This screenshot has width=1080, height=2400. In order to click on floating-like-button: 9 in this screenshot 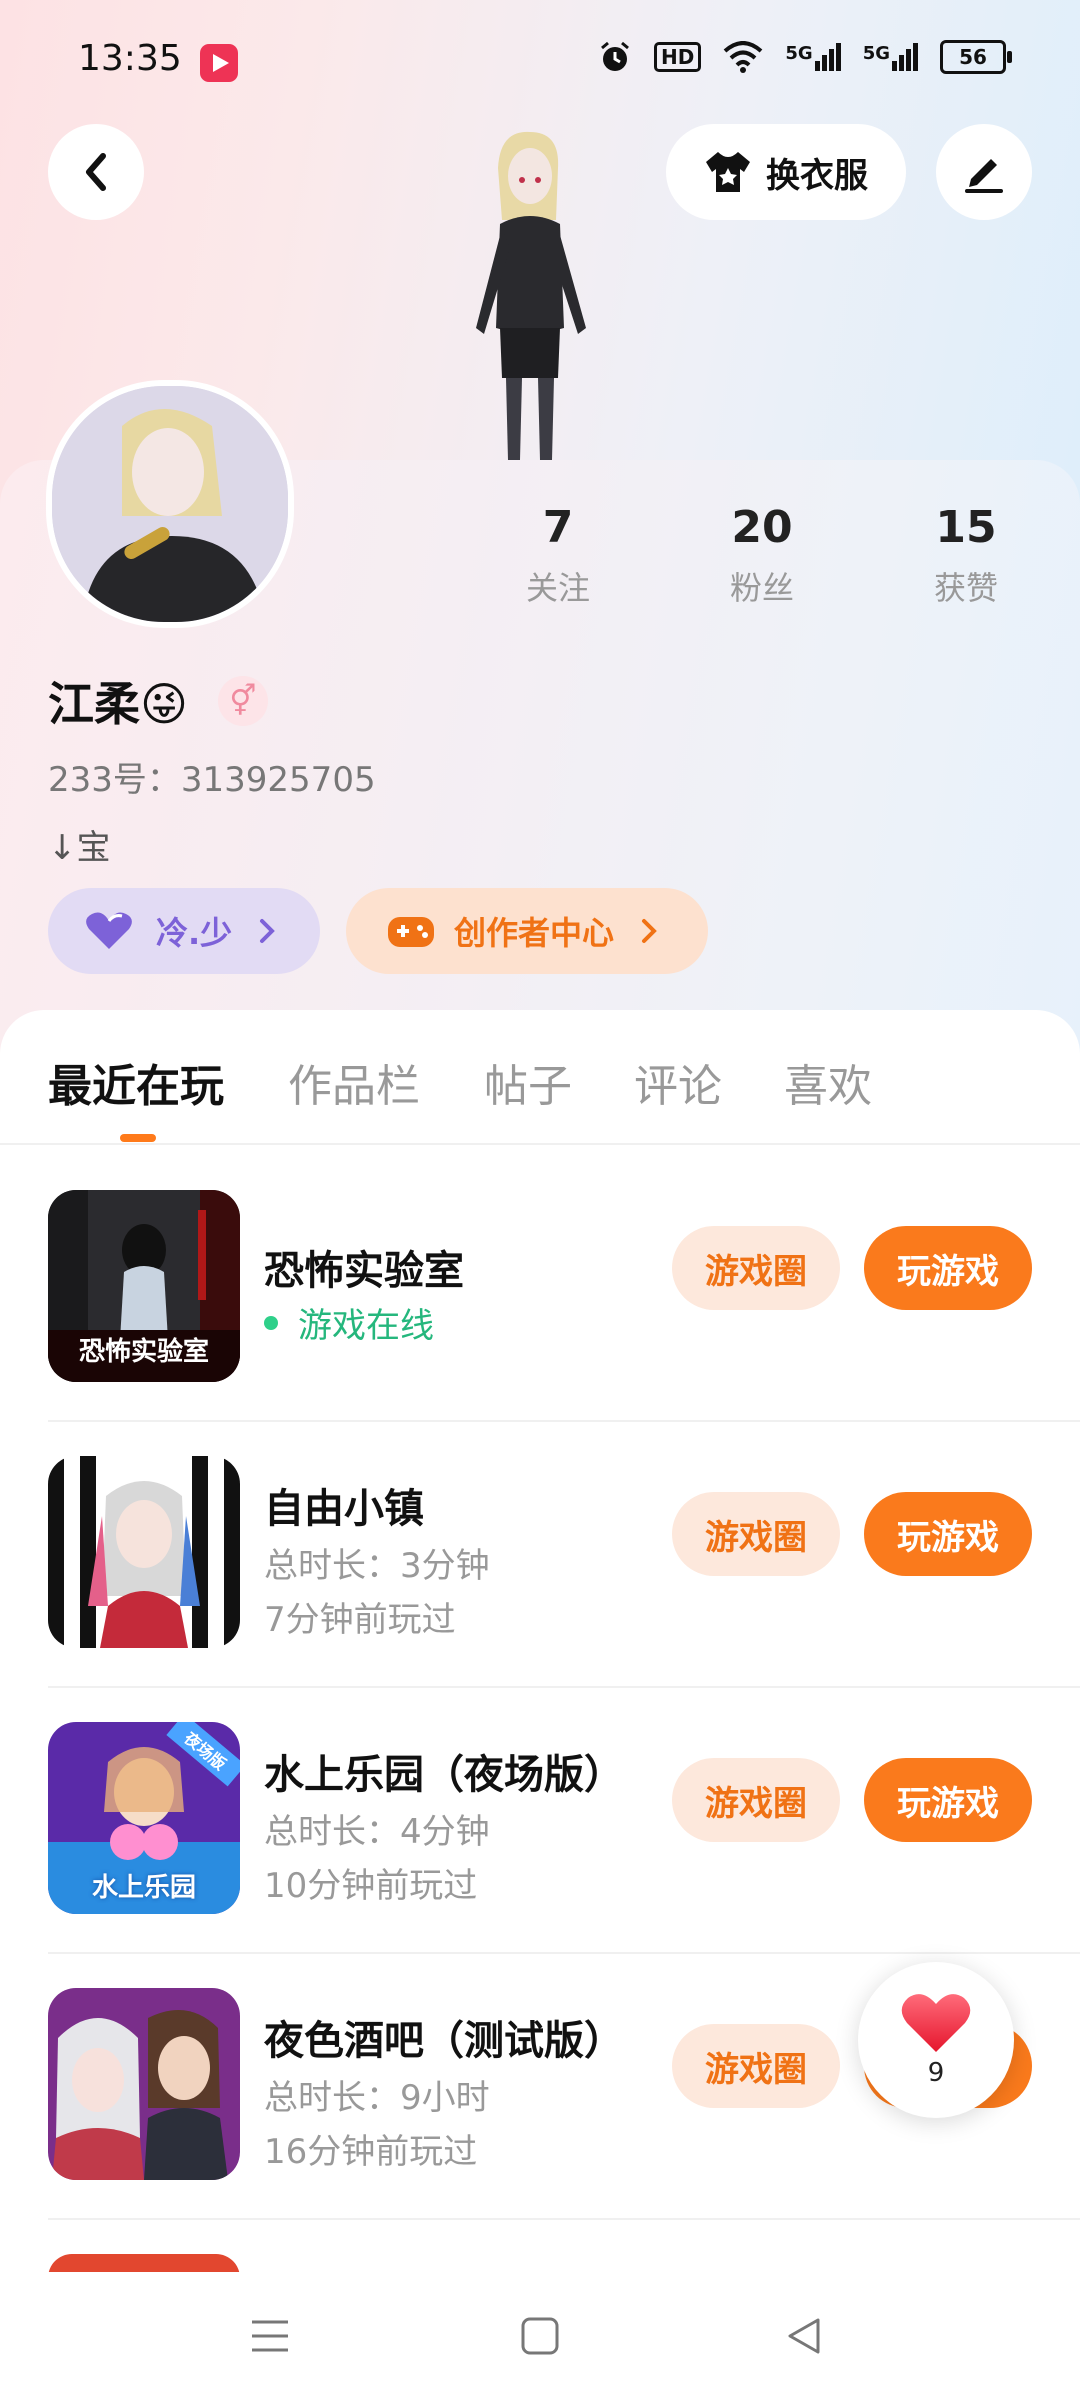, I will do `click(936, 2040)`.